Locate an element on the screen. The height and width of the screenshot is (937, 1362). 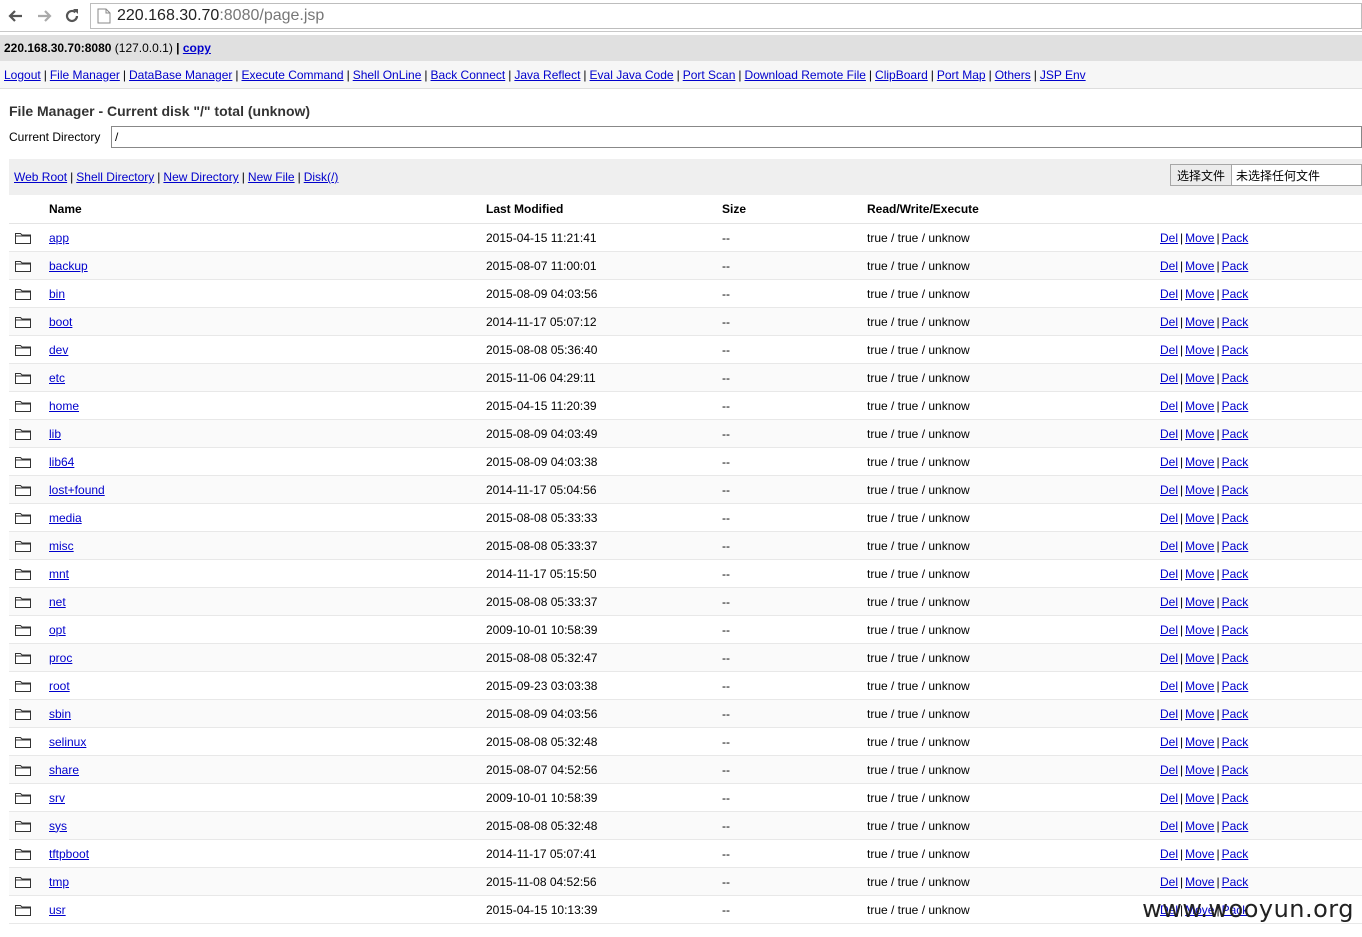
toolbar-new-directory: New Directory is located at coordinates (200, 177).